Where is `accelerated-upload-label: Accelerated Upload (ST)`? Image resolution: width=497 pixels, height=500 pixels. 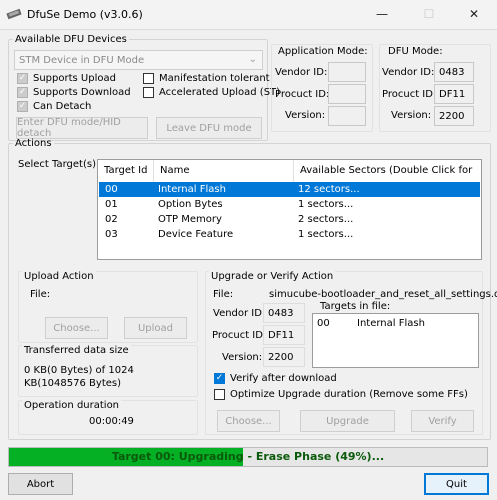 accelerated-upload-label: Accelerated Upload (ST) is located at coordinates (220, 92).